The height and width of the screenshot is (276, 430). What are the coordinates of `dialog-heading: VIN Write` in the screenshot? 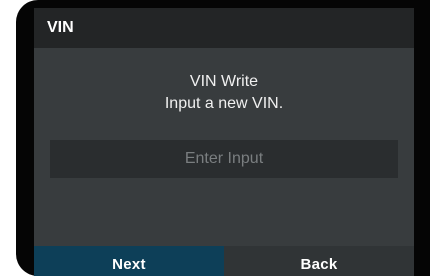 It's located at (224, 81).